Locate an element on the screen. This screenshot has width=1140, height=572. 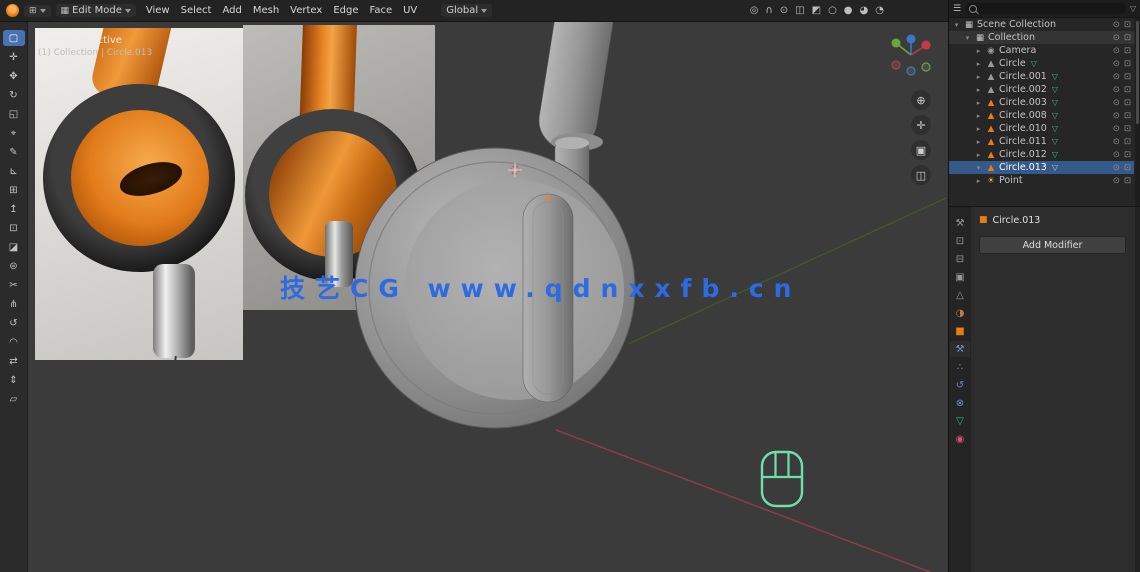
menu-add: Add is located at coordinates (231, 10).